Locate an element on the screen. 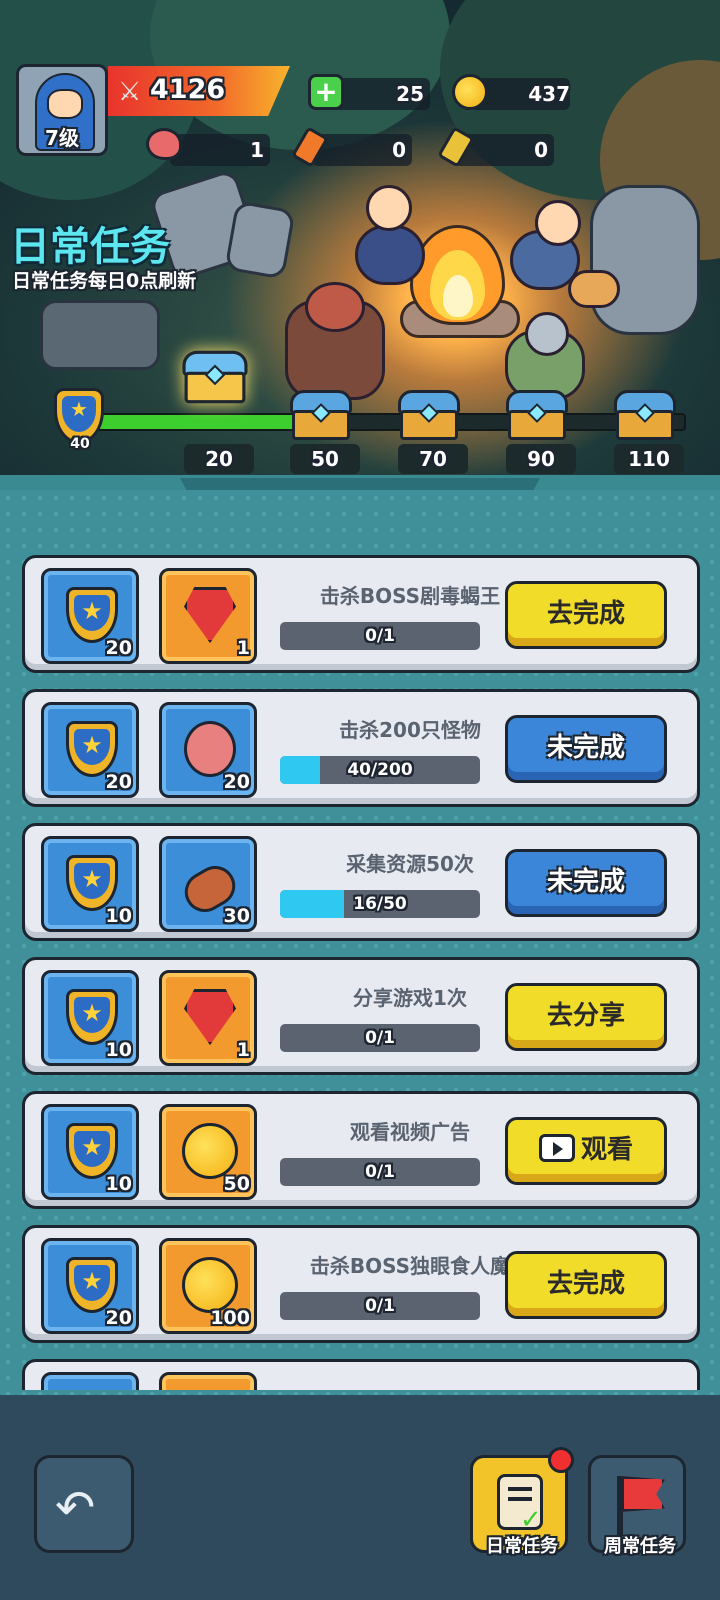 Image resolution: width=720 pixels, height=1600 pixels. task-name: 分享游戏1次 is located at coordinates (410, 998).